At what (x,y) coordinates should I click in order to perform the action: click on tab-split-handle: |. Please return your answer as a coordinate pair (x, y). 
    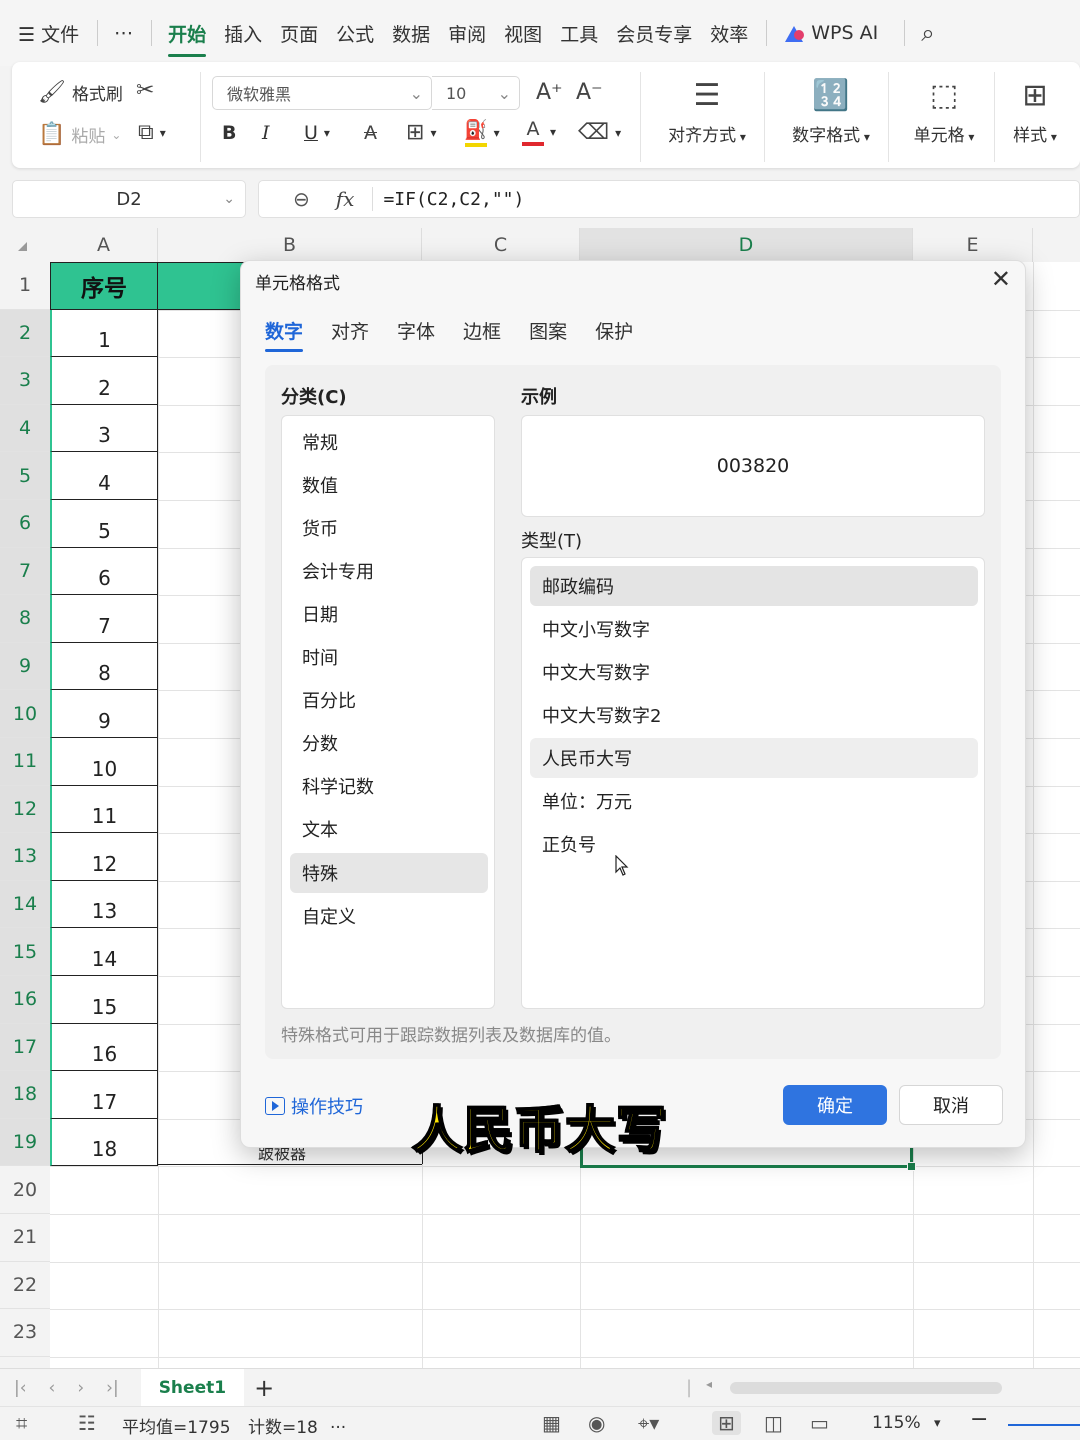
    Looking at the image, I should click on (689, 1387).